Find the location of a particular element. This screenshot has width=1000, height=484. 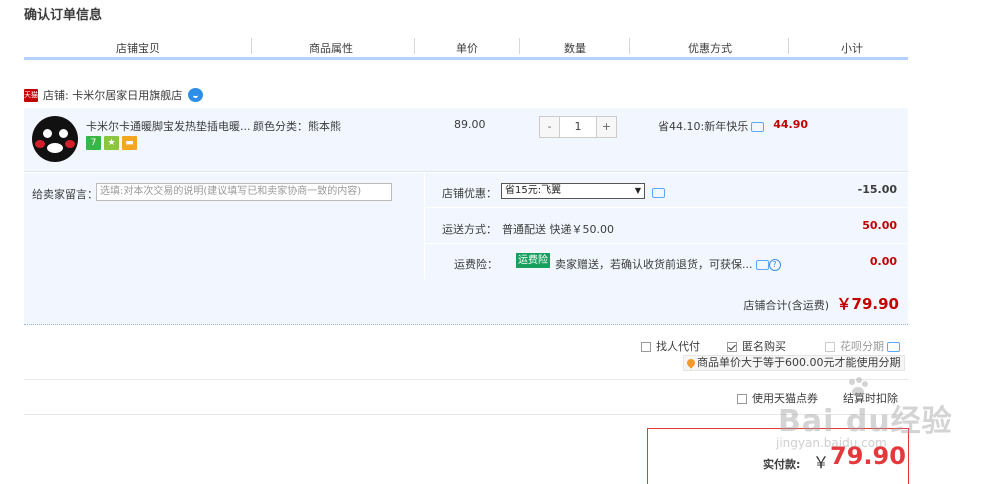

tmall-points-note: 结算时扣除 is located at coordinates (870, 398).